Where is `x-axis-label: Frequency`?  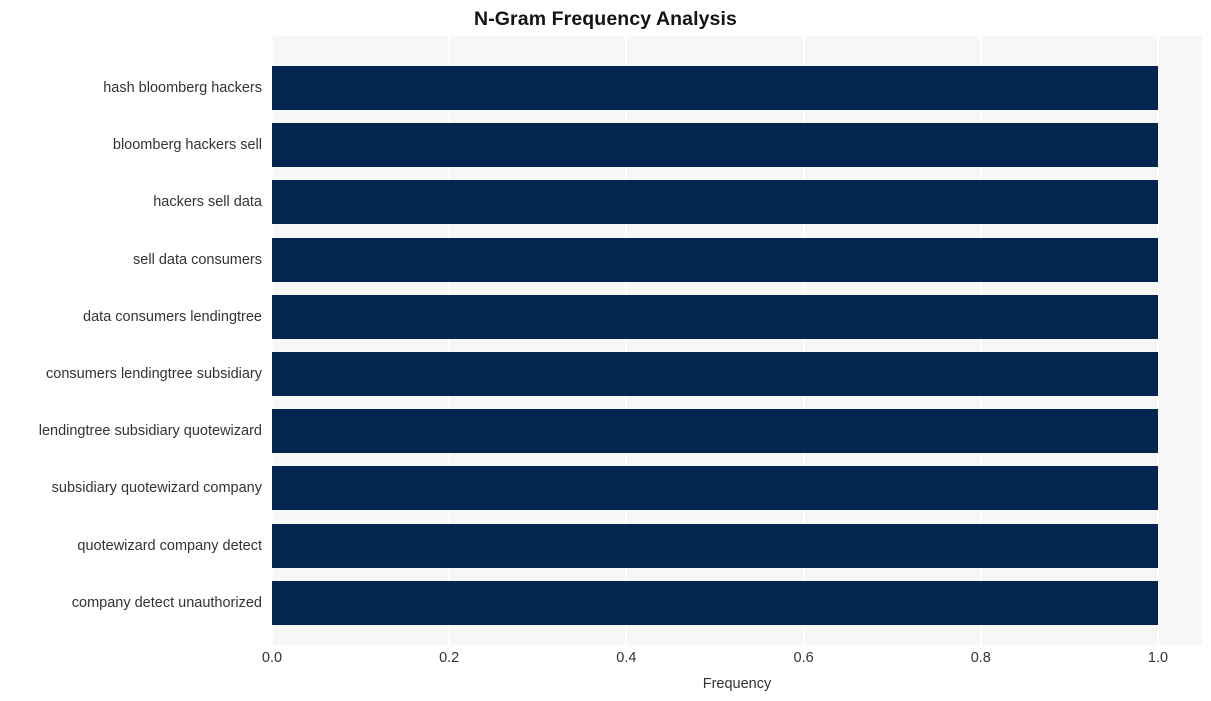
x-axis-label: Frequency is located at coordinates (737, 684).